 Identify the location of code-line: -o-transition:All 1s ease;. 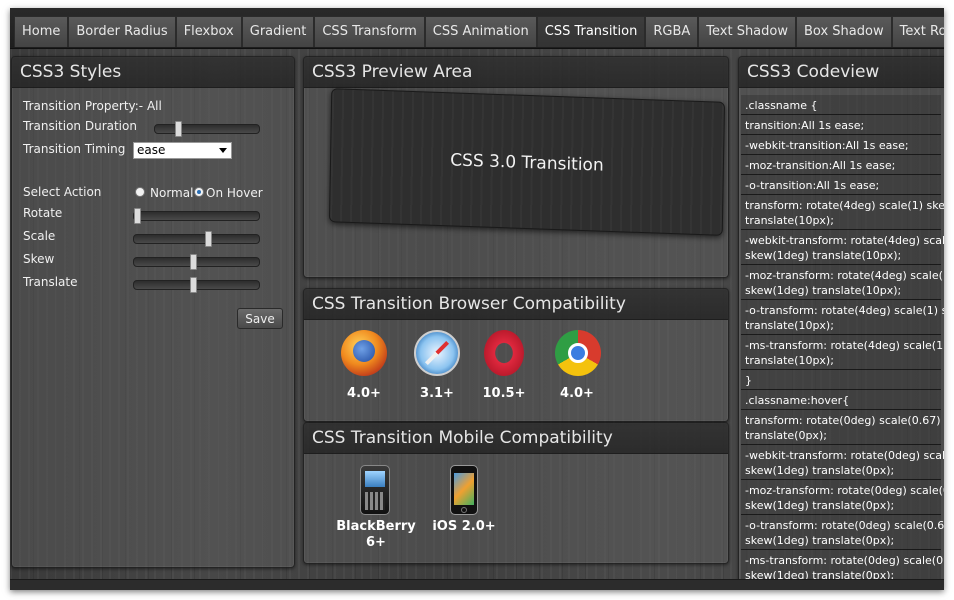
(841, 185).